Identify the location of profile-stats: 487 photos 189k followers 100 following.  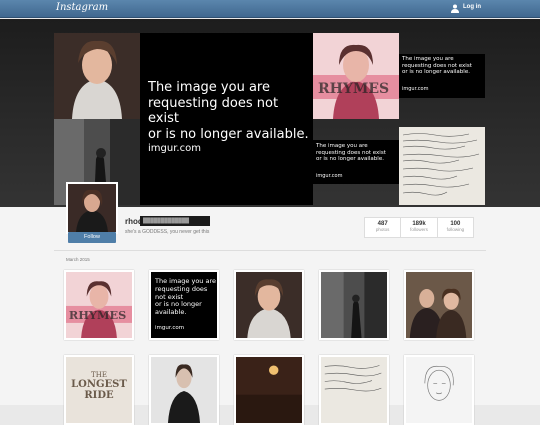
(419, 227).